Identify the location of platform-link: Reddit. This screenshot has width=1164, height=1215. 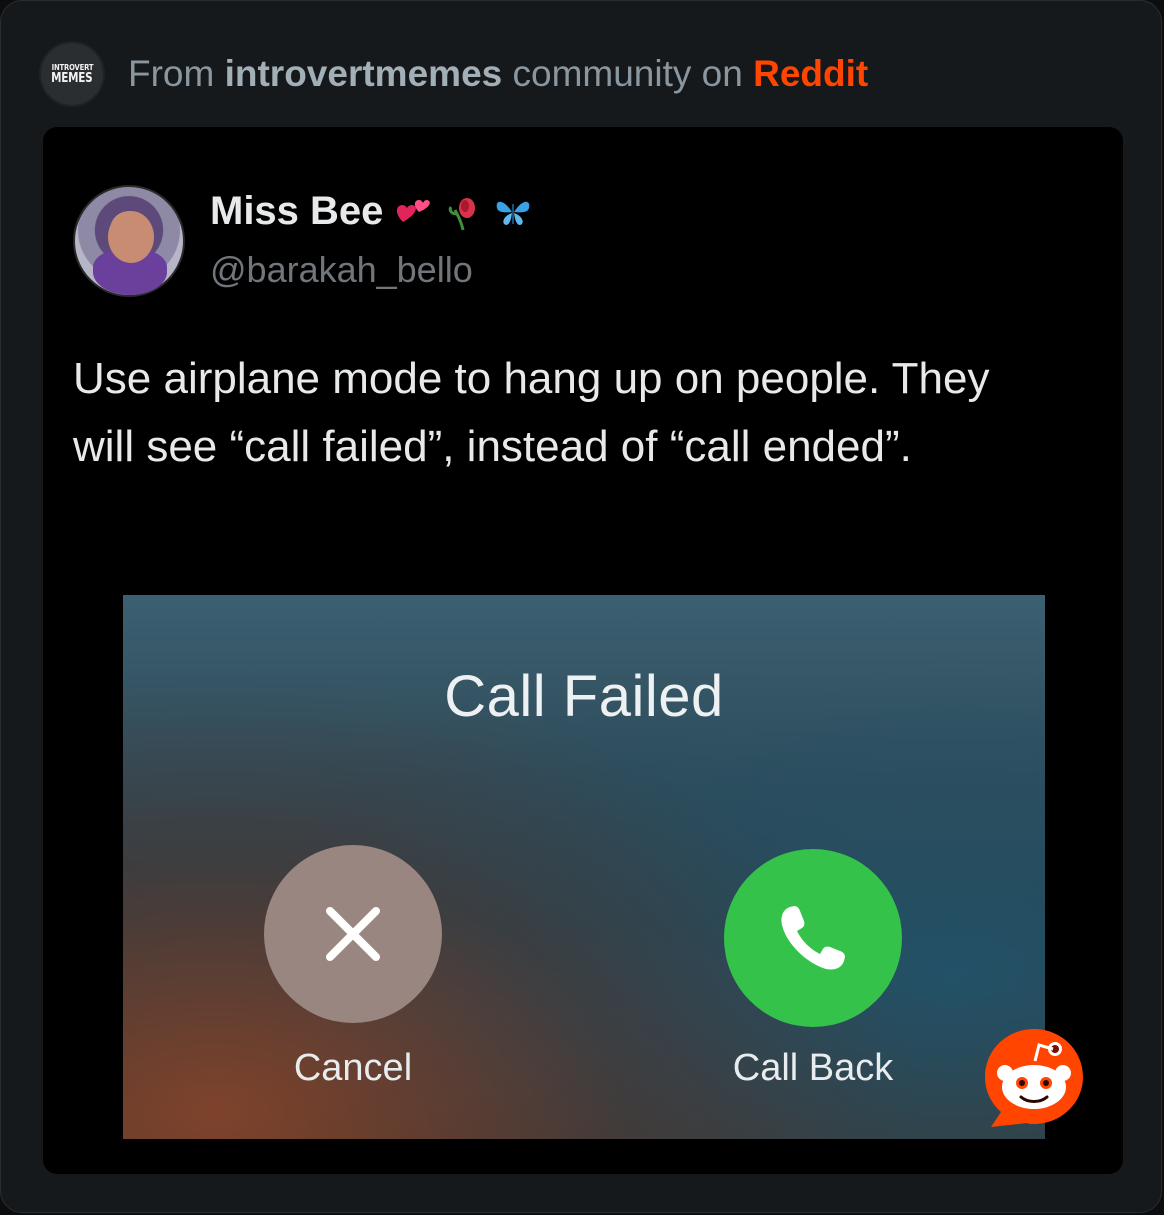
(810, 73).